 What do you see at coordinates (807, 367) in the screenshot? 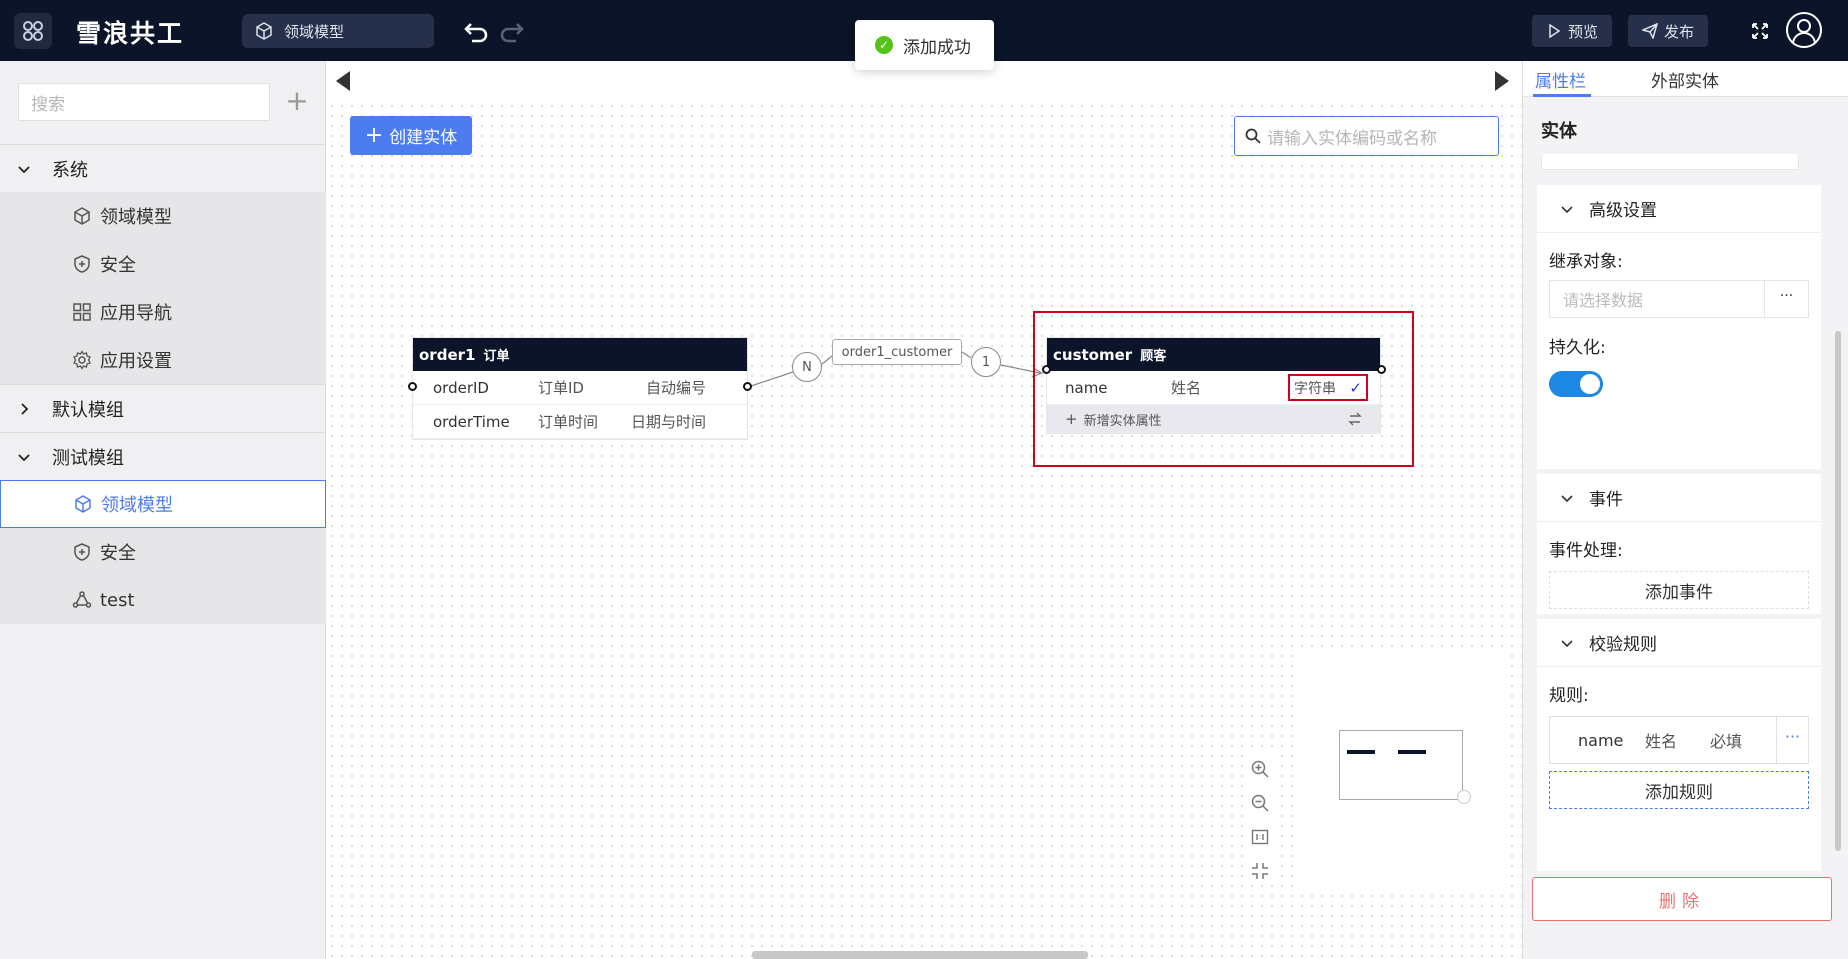
I see `relation-cardinality-from: N` at bounding box center [807, 367].